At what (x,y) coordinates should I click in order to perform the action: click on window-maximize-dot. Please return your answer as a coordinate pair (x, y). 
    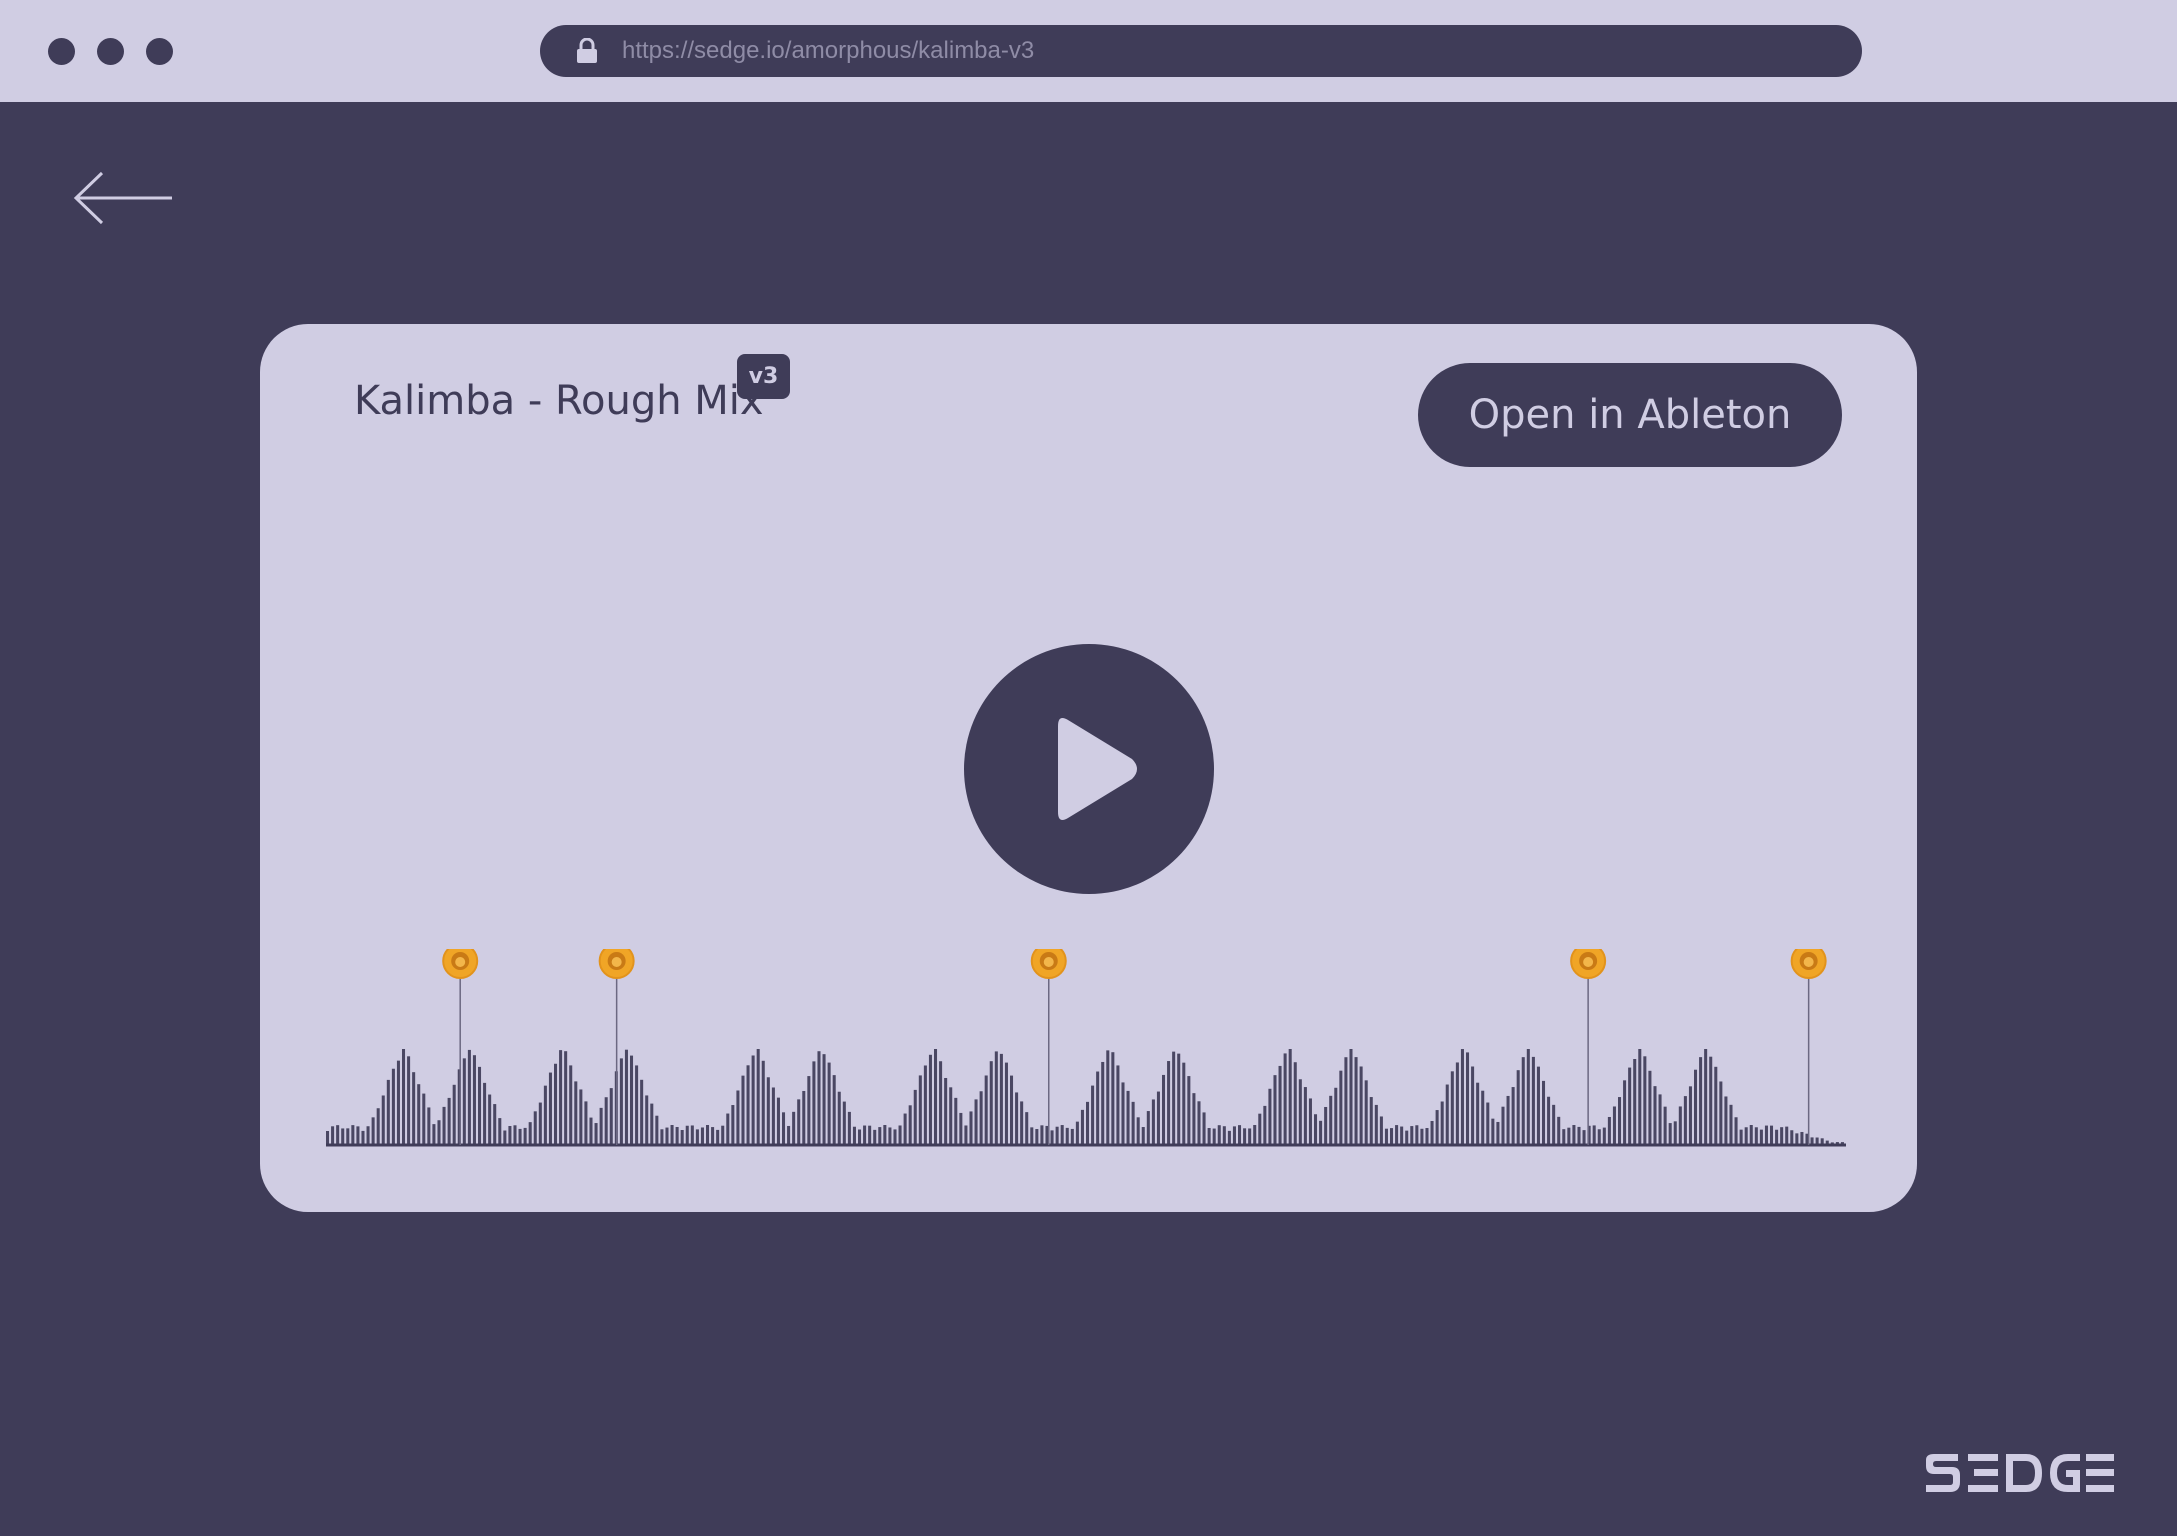
    Looking at the image, I should click on (159, 51).